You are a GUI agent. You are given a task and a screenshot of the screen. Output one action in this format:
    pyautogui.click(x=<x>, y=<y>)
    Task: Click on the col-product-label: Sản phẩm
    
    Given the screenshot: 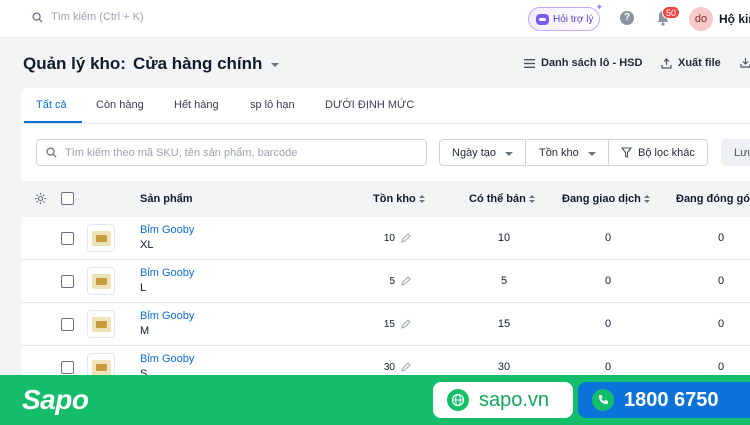 What is the action you would take?
    pyautogui.click(x=166, y=199)
    